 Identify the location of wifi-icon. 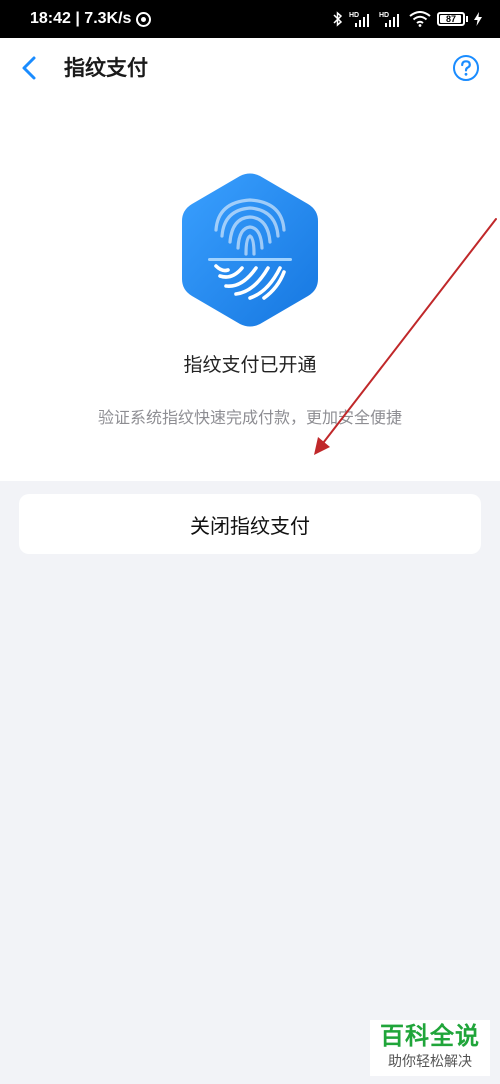
(420, 19).